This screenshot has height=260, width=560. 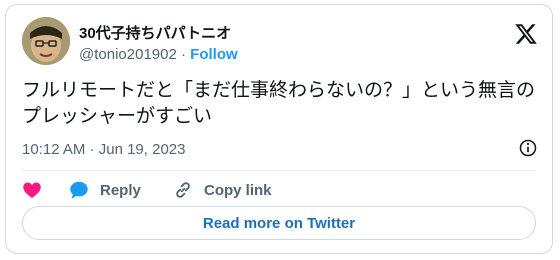 I want to click on heart-icon, so click(x=32, y=190).